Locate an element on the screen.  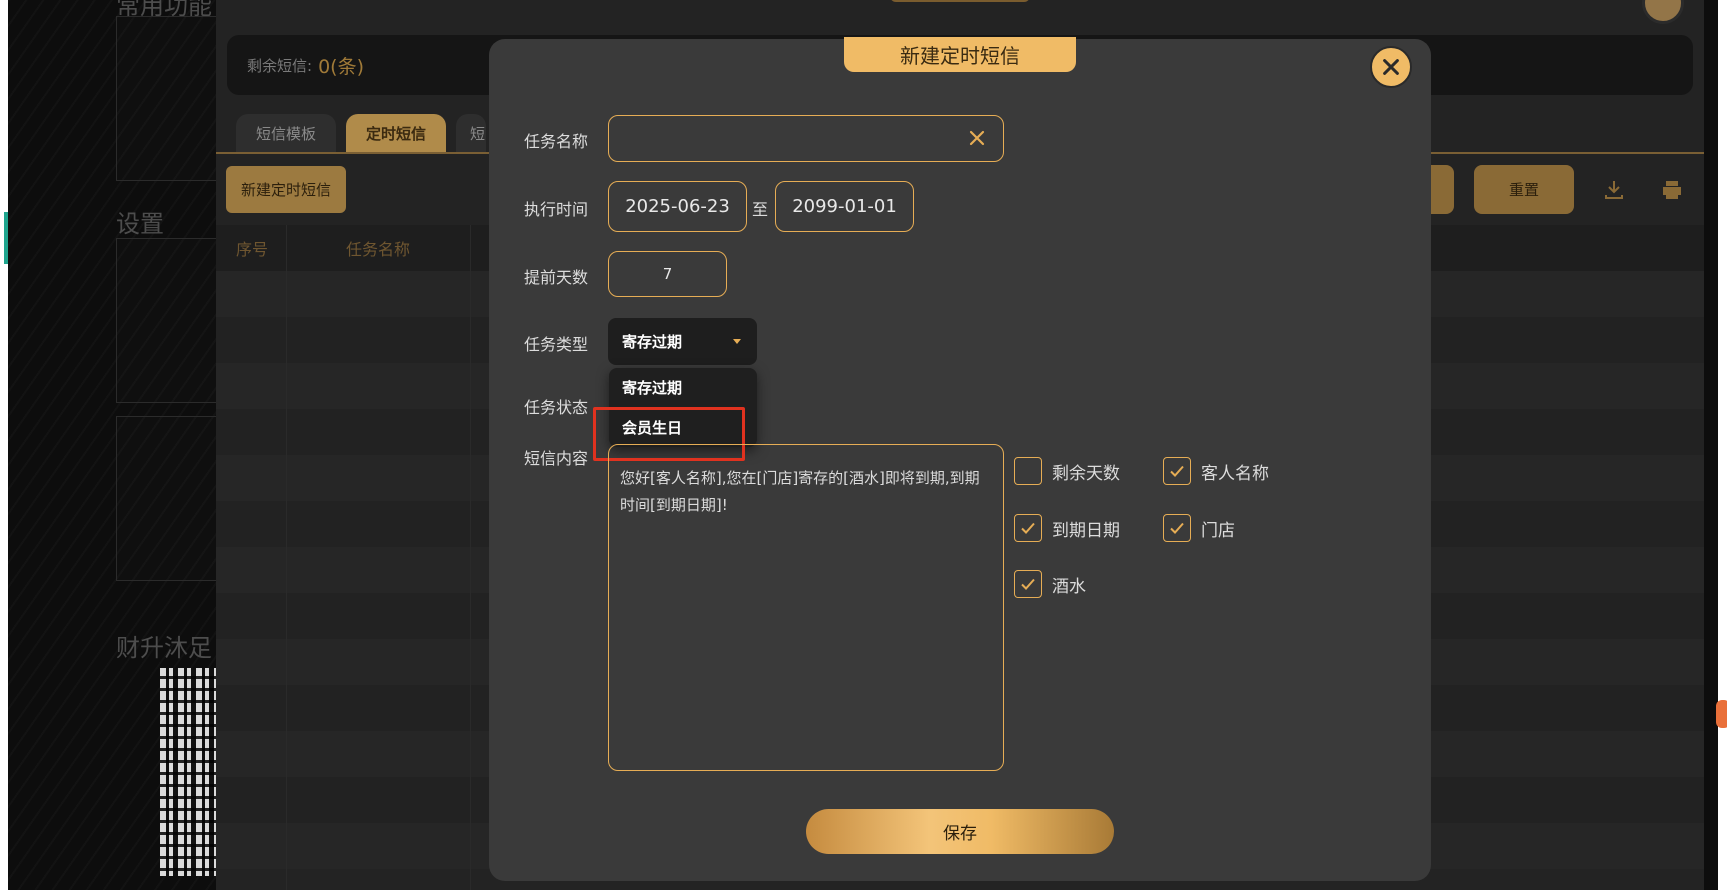
tab-scheduled-sms: 定时短信 is located at coordinates (396, 133).